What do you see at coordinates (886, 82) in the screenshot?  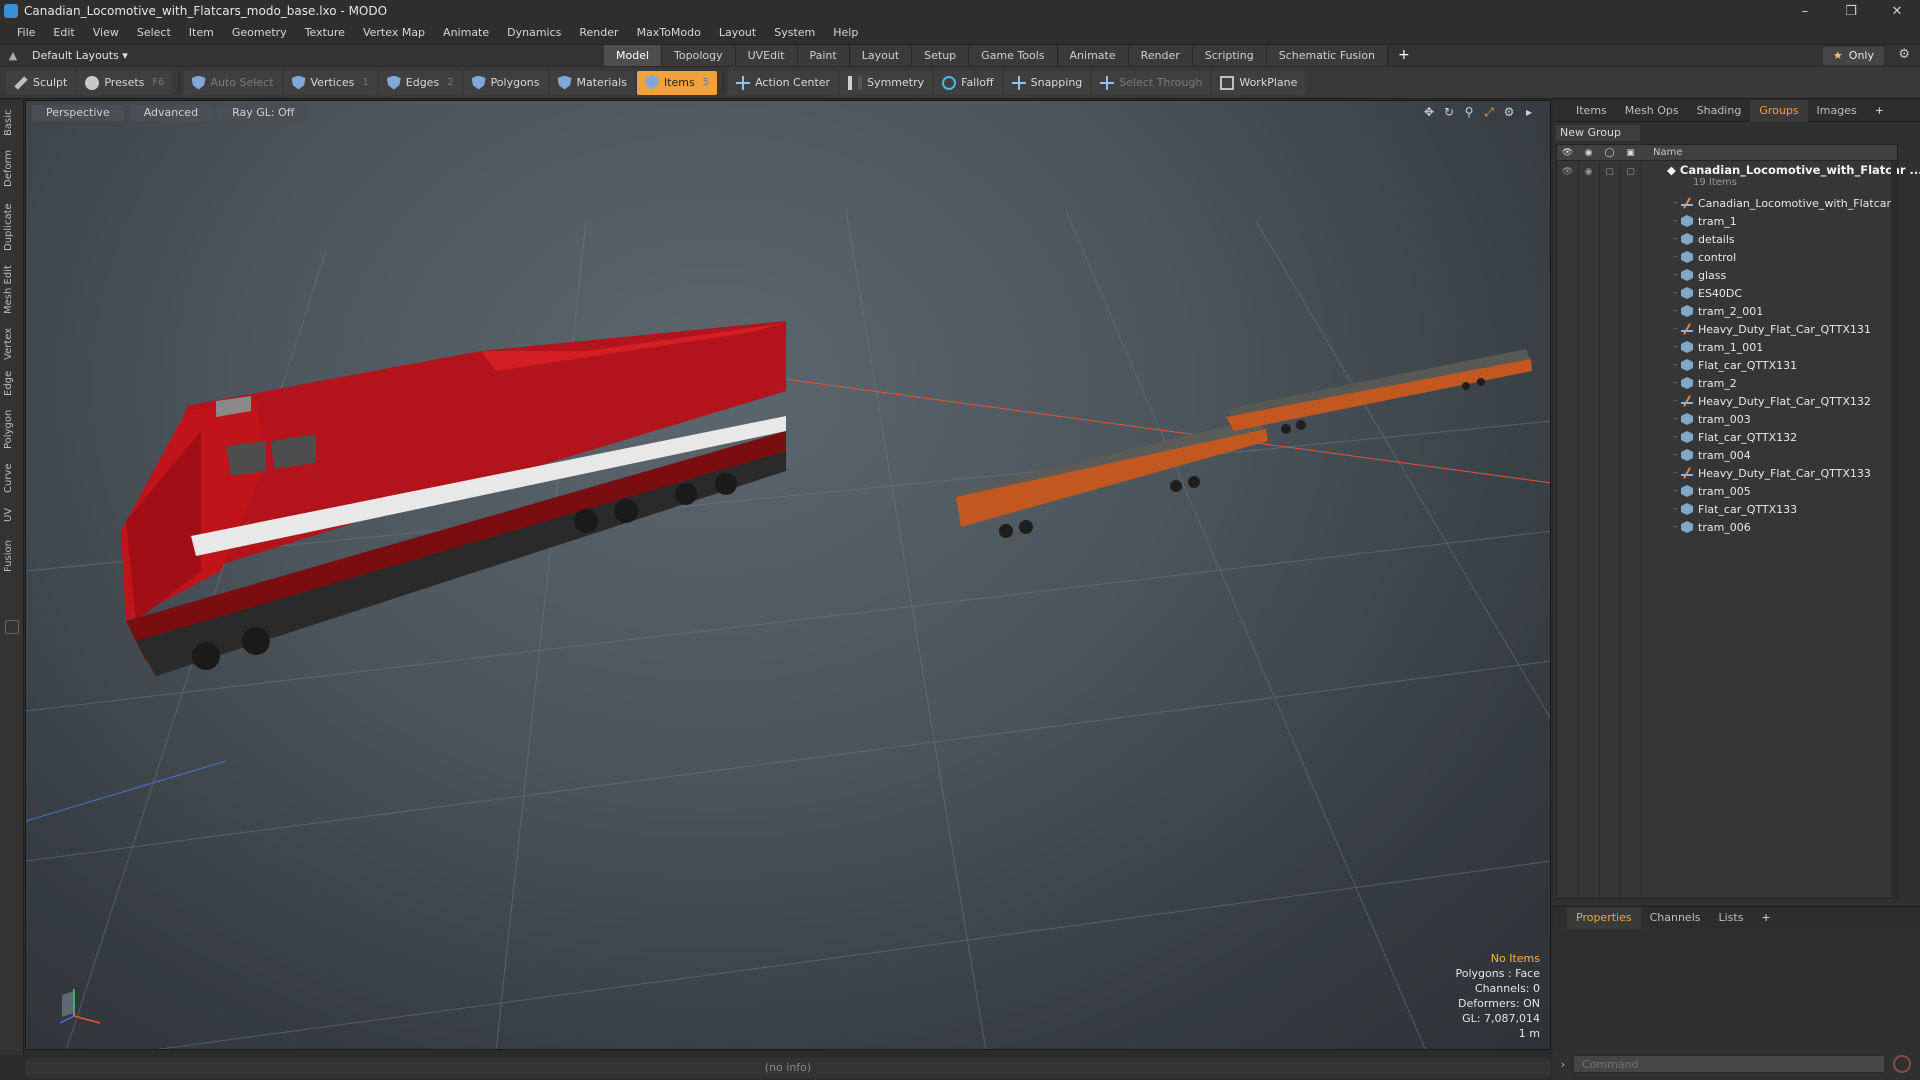 I see `symmetry-button: Symmetry` at bounding box center [886, 82].